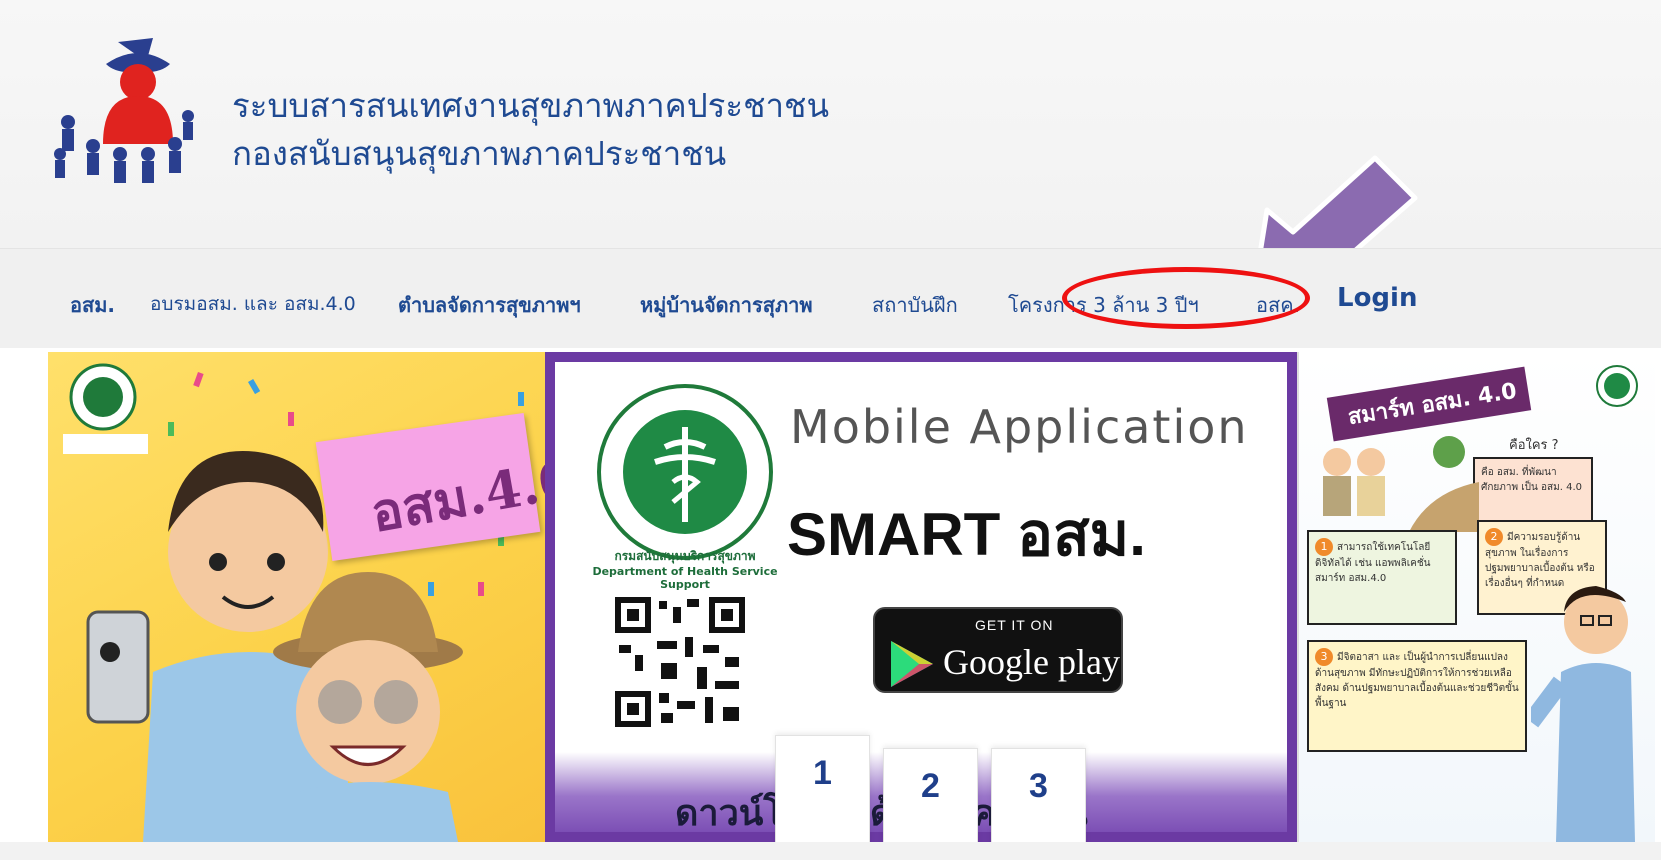  What do you see at coordinates (726, 305) in the screenshot?
I see `nav-item-village: หมู่บ้านจัดการสุภาพ` at bounding box center [726, 305].